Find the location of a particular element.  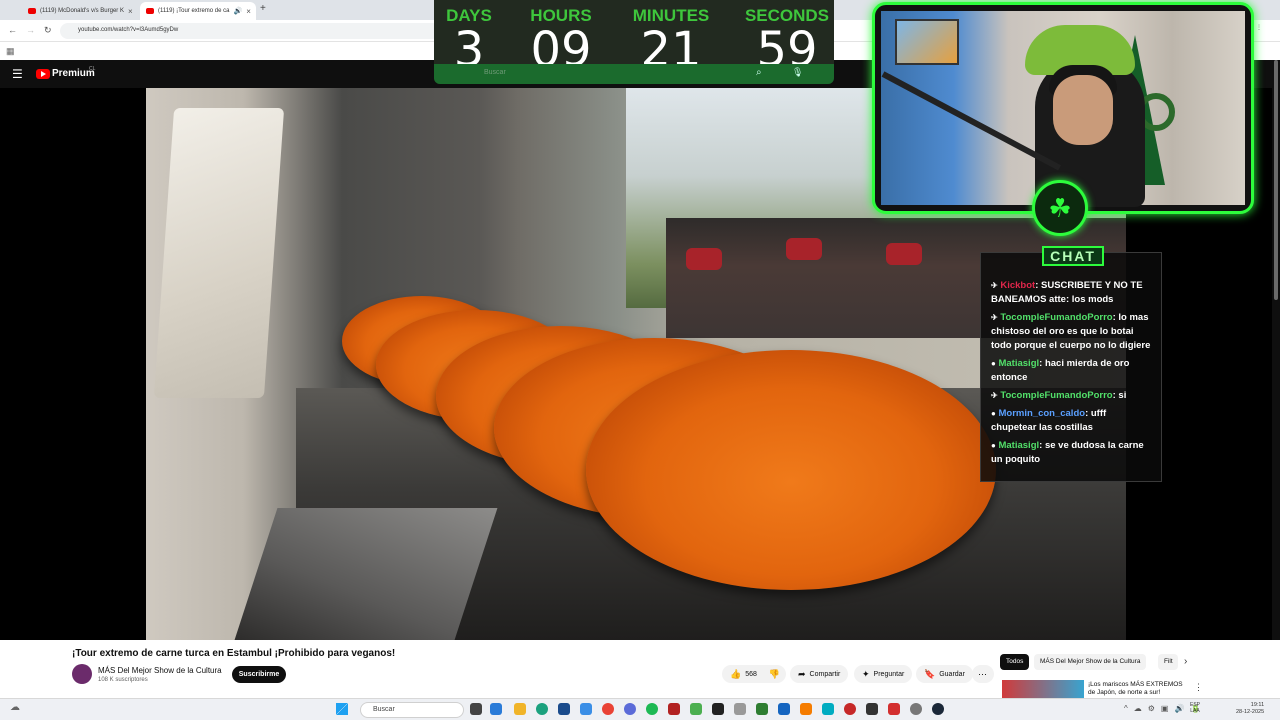

extensions-area: ⋮ is located at coordinates (1259, 27).